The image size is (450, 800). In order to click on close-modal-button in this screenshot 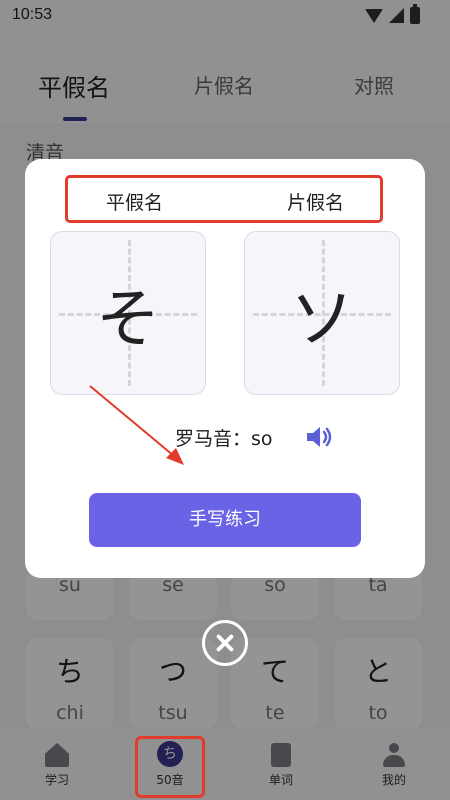, I will do `click(225, 643)`.